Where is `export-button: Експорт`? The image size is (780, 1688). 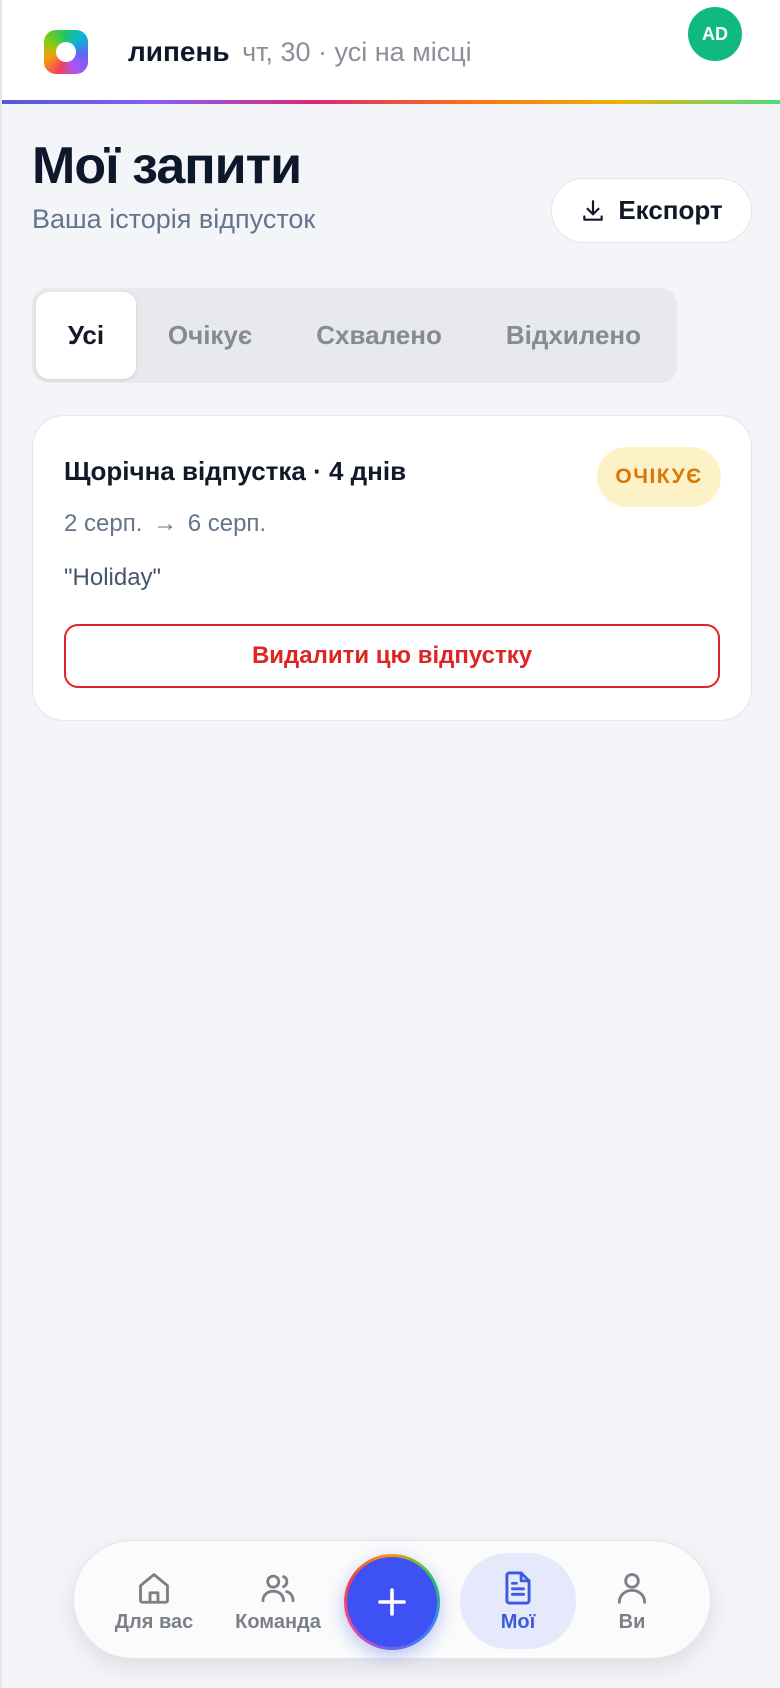
export-button: Експорт is located at coordinates (651, 210).